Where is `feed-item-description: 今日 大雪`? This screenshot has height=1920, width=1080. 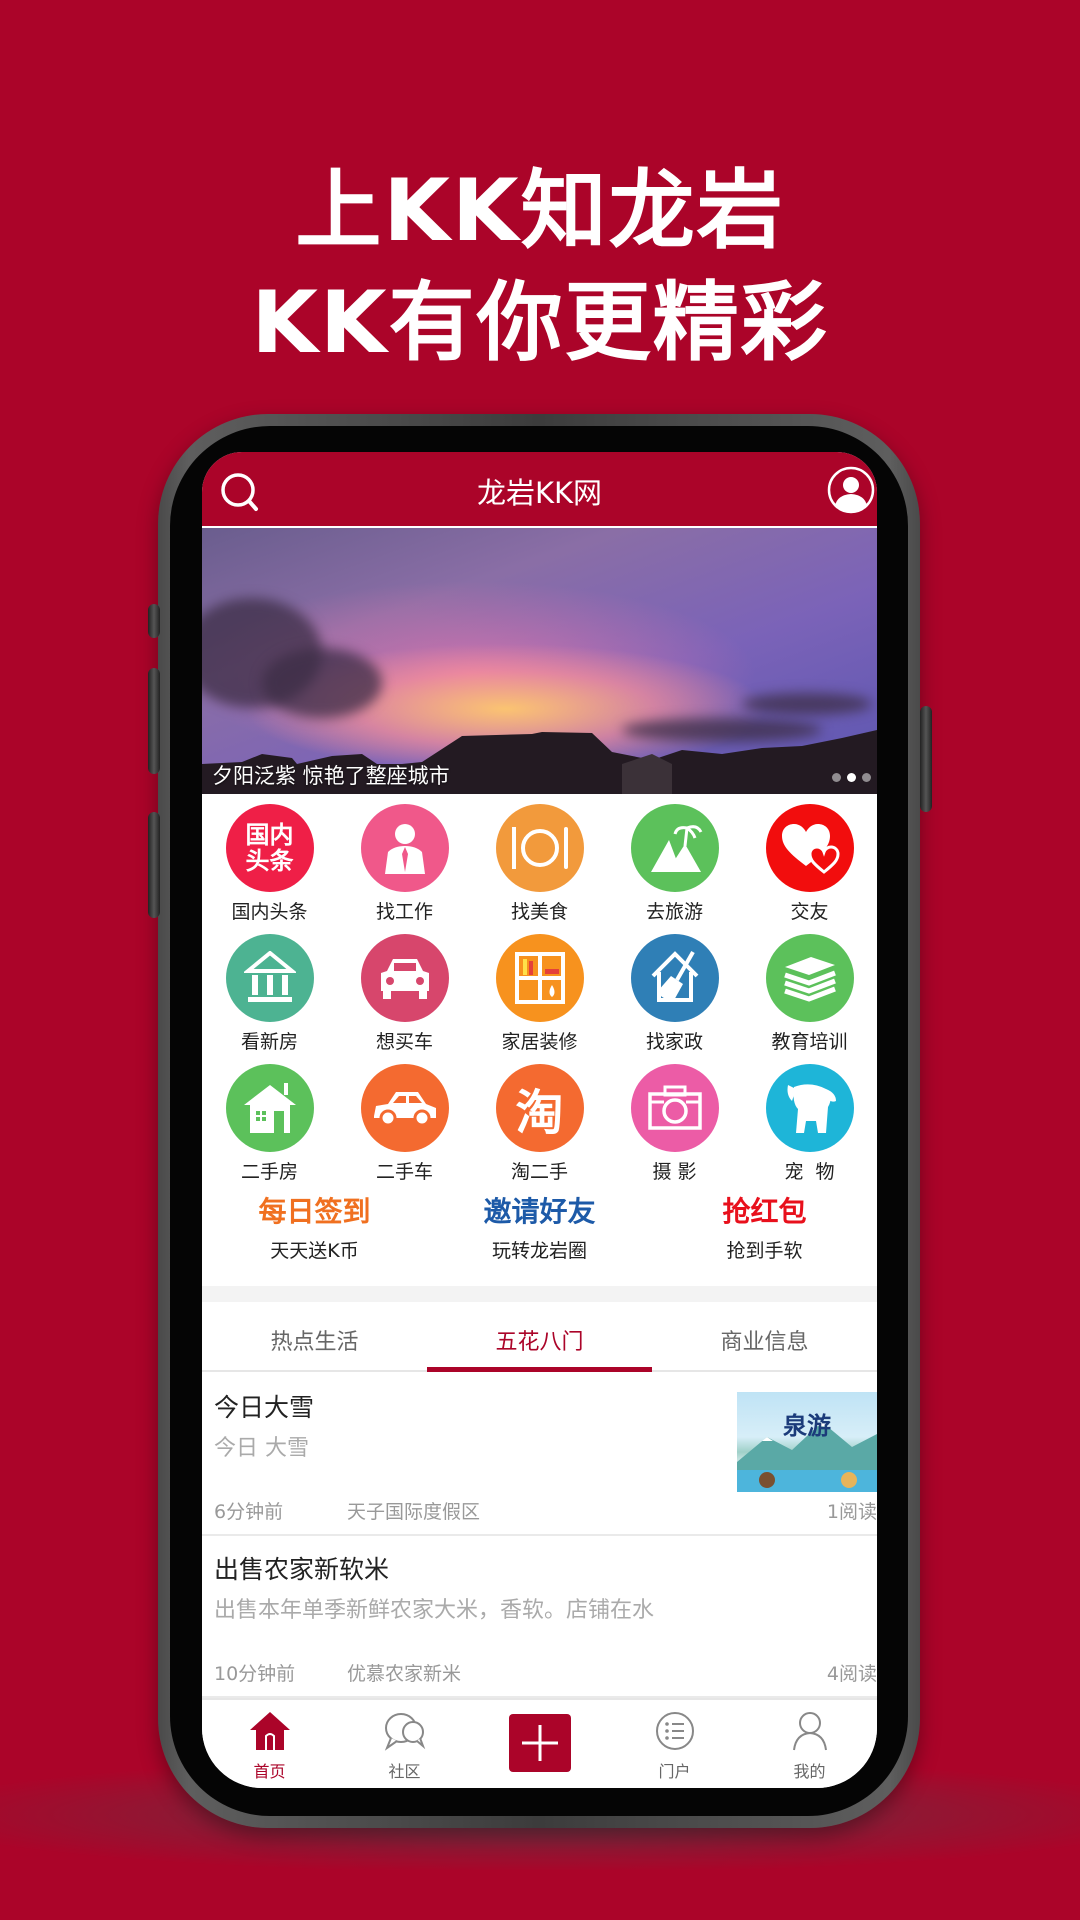 feed-item-description: 今日 大雪 is located at coordinates (261, 1448).